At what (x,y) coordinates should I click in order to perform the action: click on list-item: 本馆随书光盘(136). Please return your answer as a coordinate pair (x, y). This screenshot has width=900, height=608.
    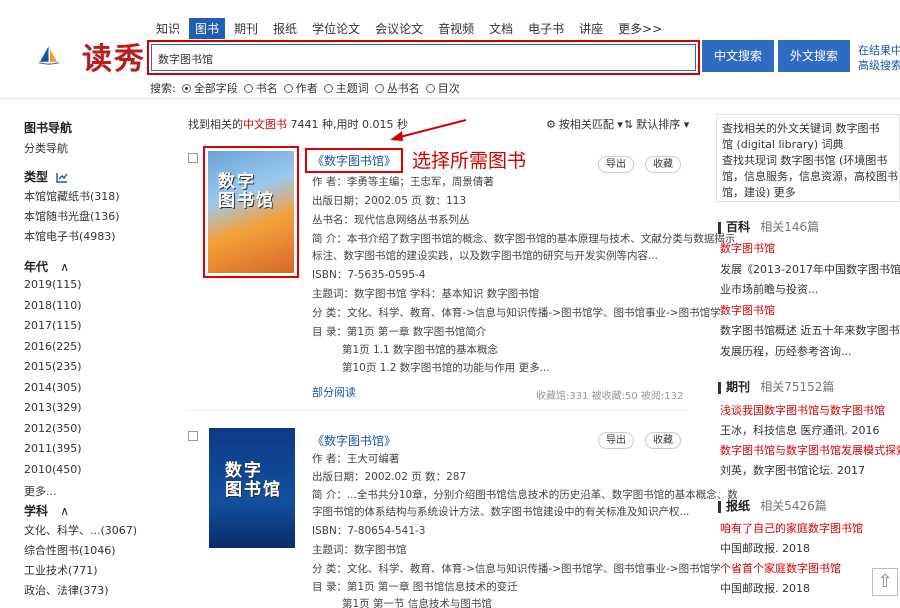
    Looking at the image, I should click on (72, 216).